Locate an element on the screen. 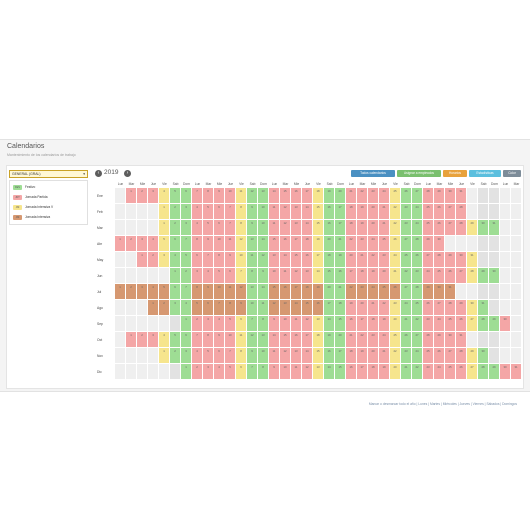 The height and width of the screenshot is (530, 530). next-year-button: › is located at coordinates (127, 173).